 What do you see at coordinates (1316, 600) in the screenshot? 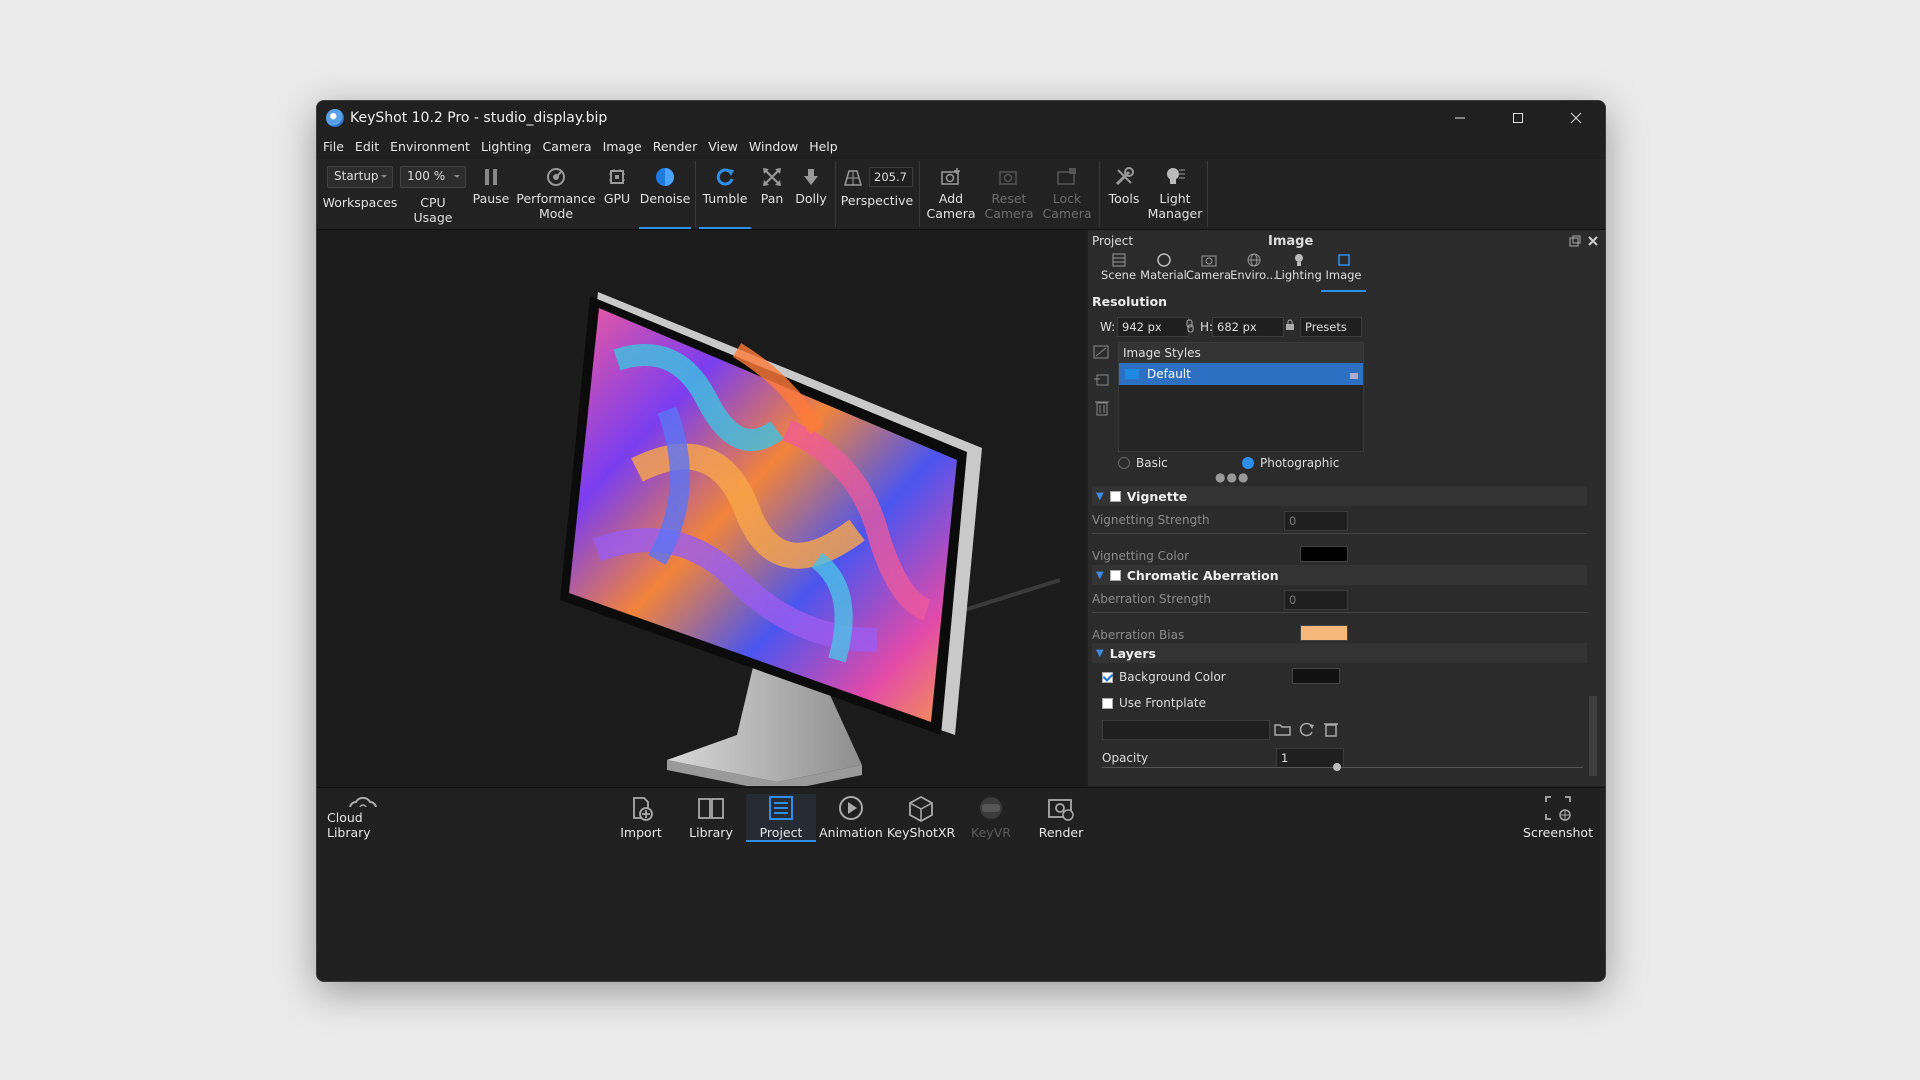
I see `aberration-strength-input: 0` at bounding box center [1316, 600].